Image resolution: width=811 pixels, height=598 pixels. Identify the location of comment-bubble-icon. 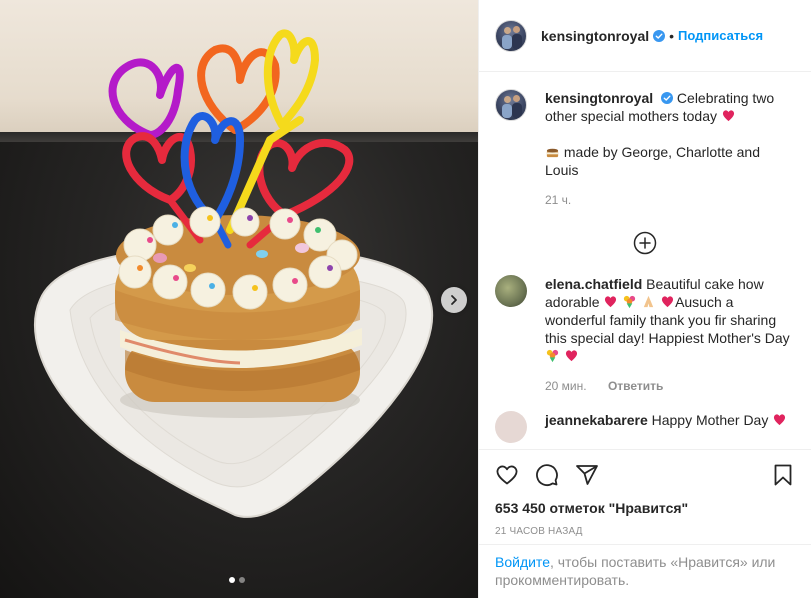
(547, 475).